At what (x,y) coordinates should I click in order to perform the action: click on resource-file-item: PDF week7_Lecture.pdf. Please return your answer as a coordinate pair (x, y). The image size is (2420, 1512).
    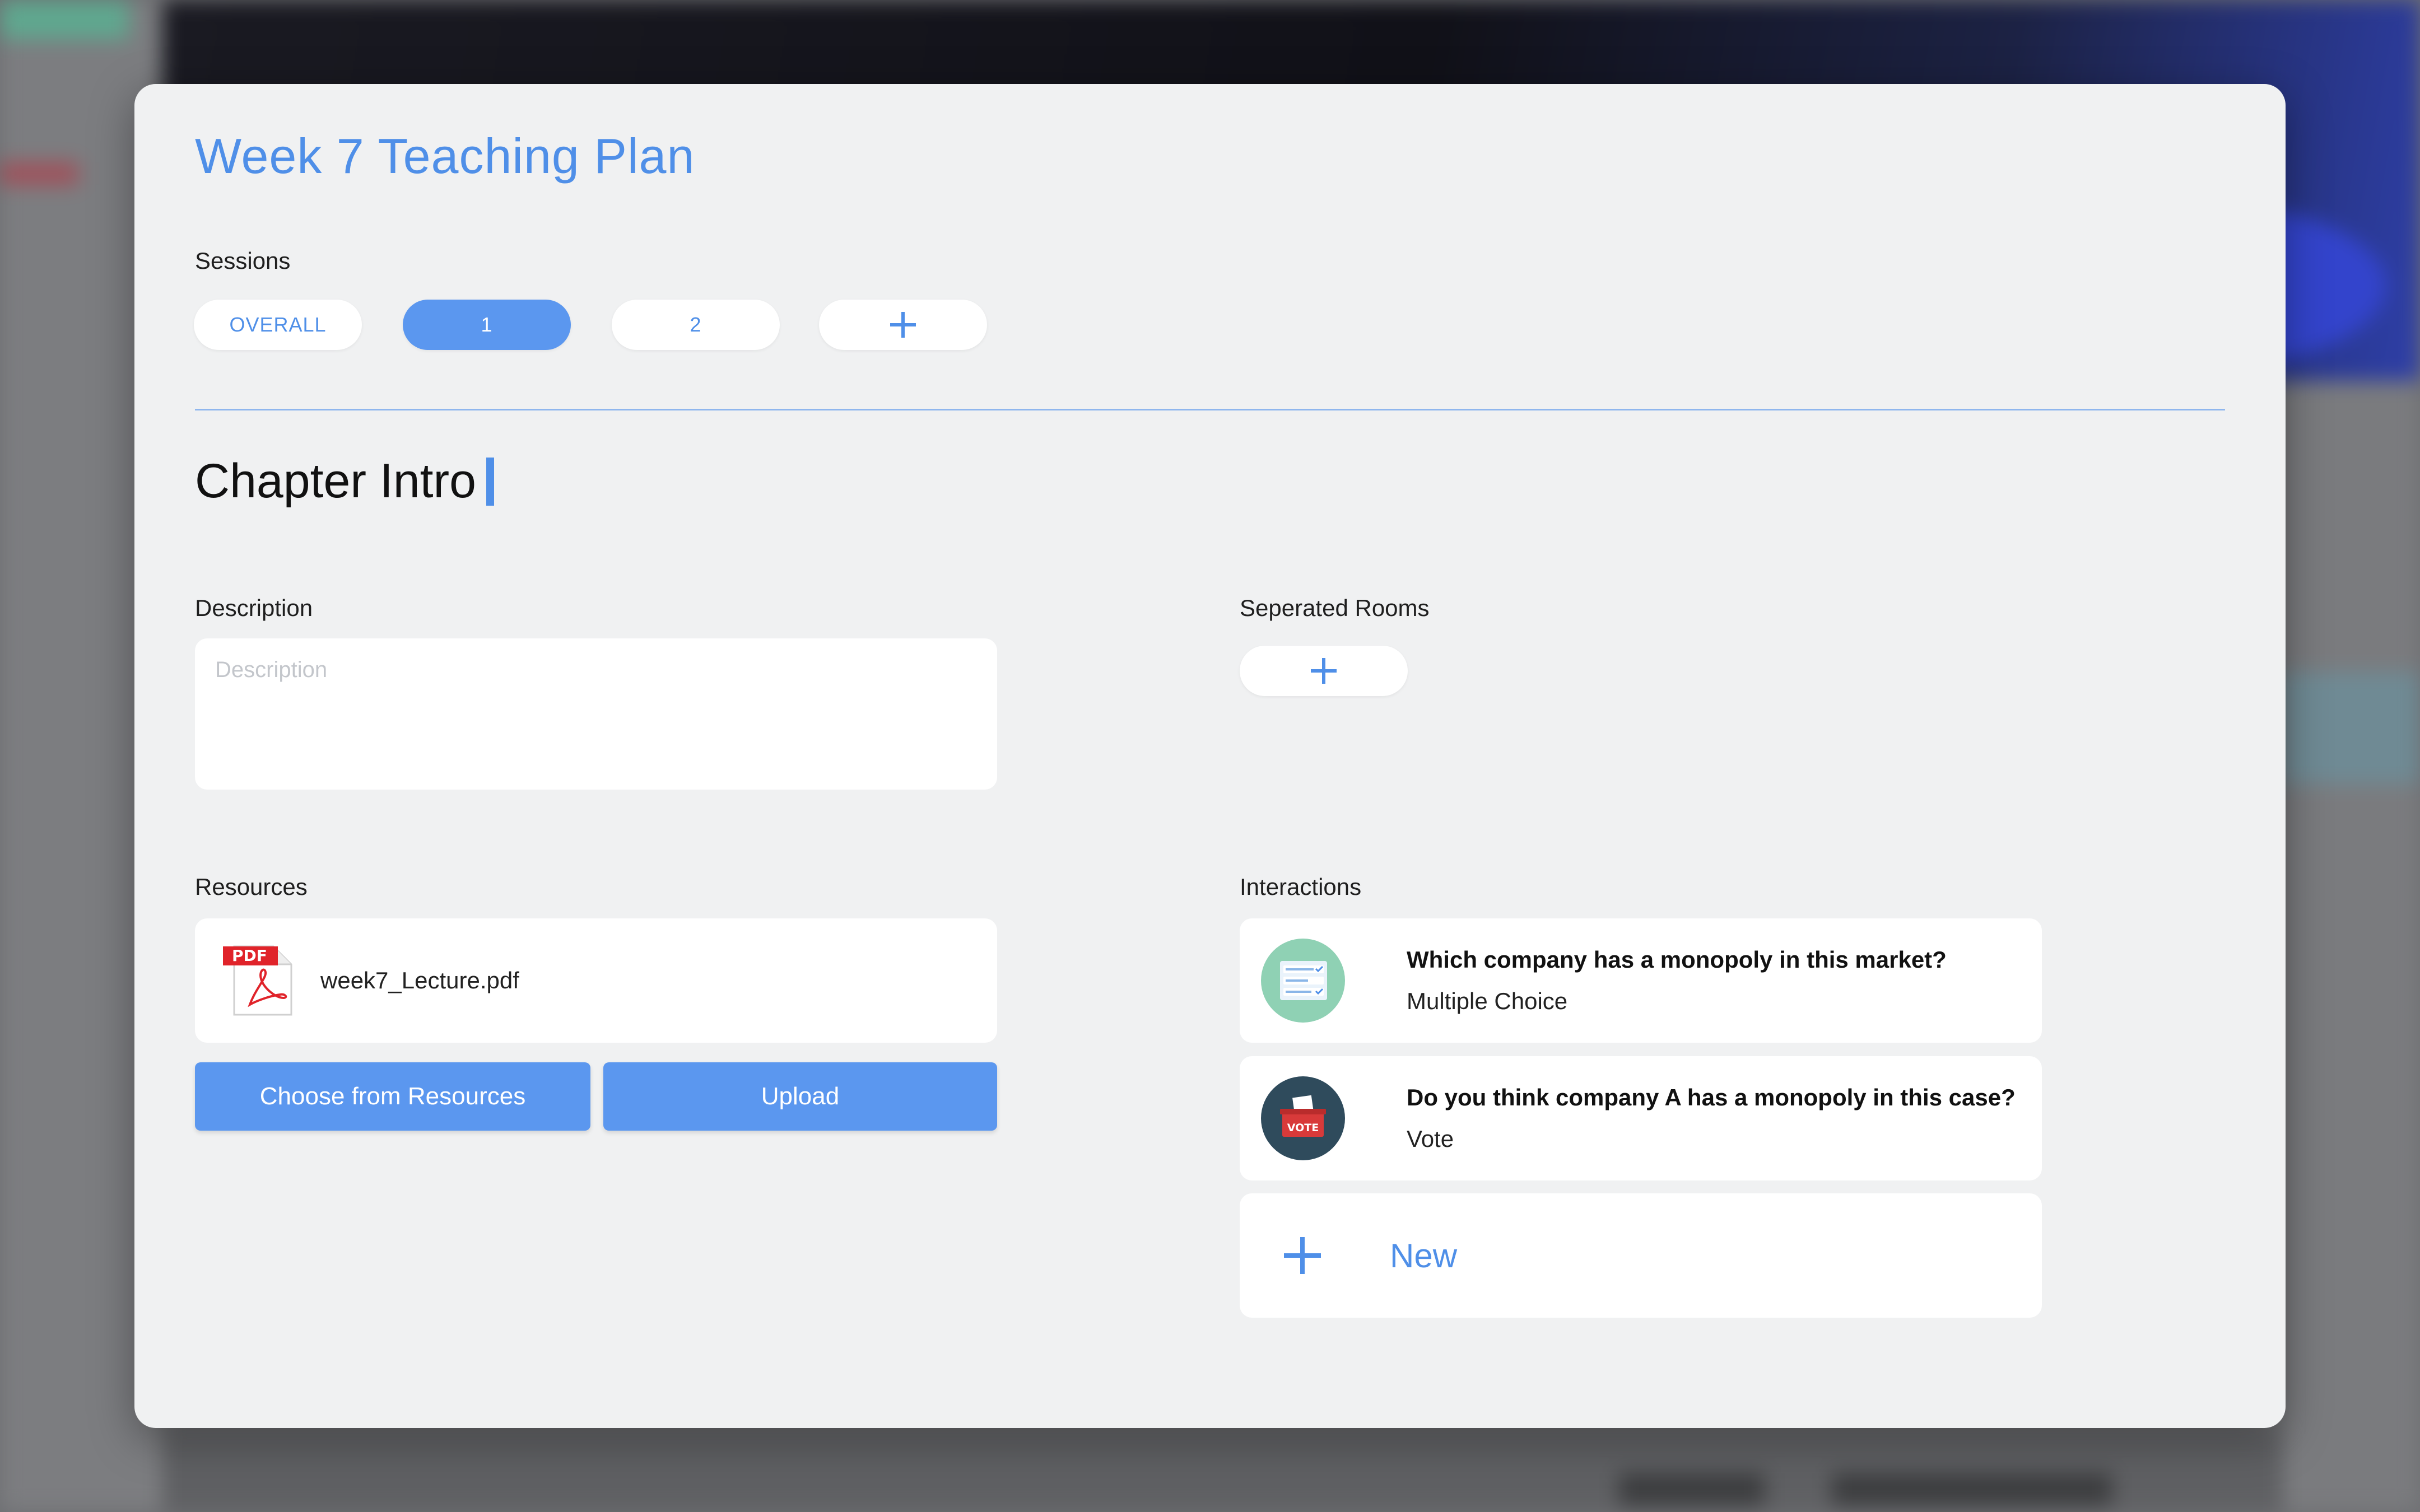
    Looking at the image, I should click on (596, 981).